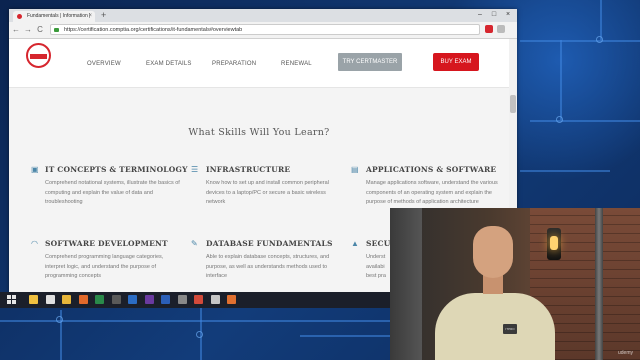 The width and height of the screenshot is (640, 360). Describe the element at coordinates (16, 30) in the screenshot. I see `back-button: ←` at that location.